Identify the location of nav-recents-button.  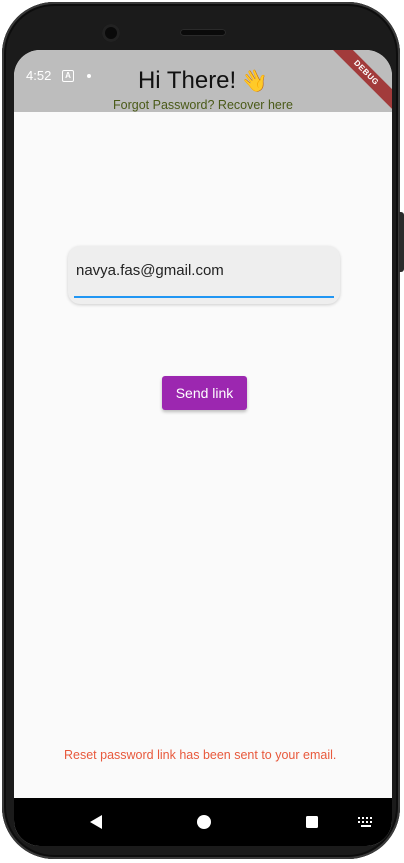
(312, 822).